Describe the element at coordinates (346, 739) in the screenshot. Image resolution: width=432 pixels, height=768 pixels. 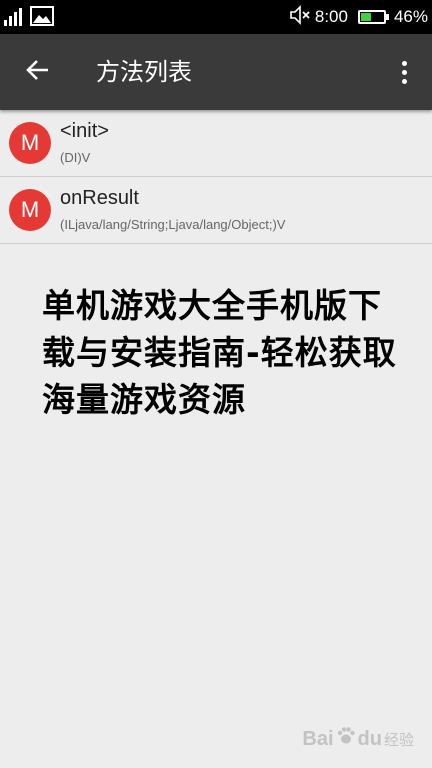
I see `paw-icon` at that location.